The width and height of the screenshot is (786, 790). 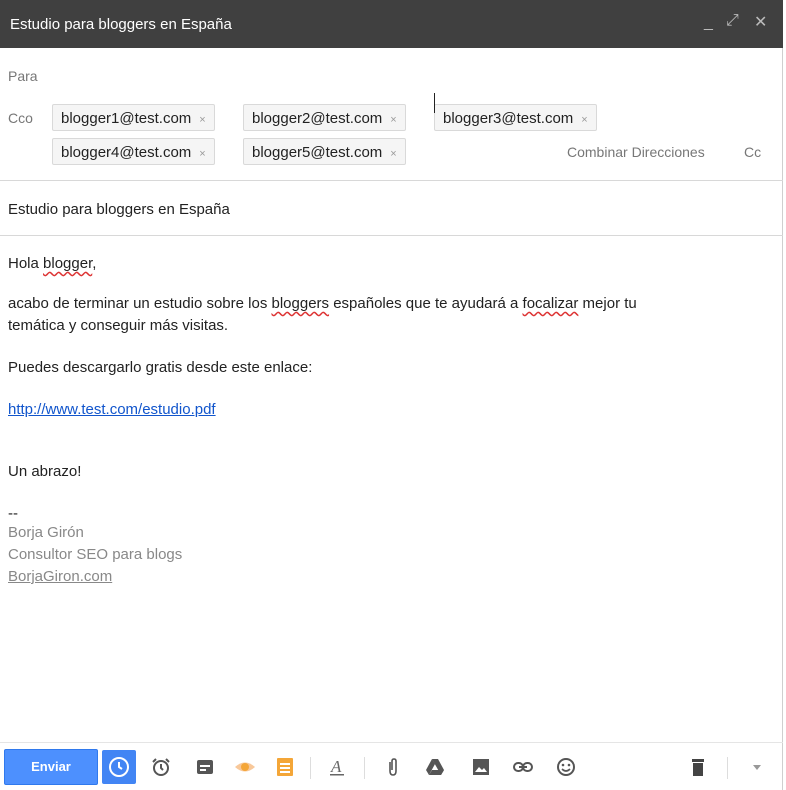 What do you see at coordinates (68, 263) in the screenshot?
I see `misspelled-word: blogger` at bounding box center [68, 263].